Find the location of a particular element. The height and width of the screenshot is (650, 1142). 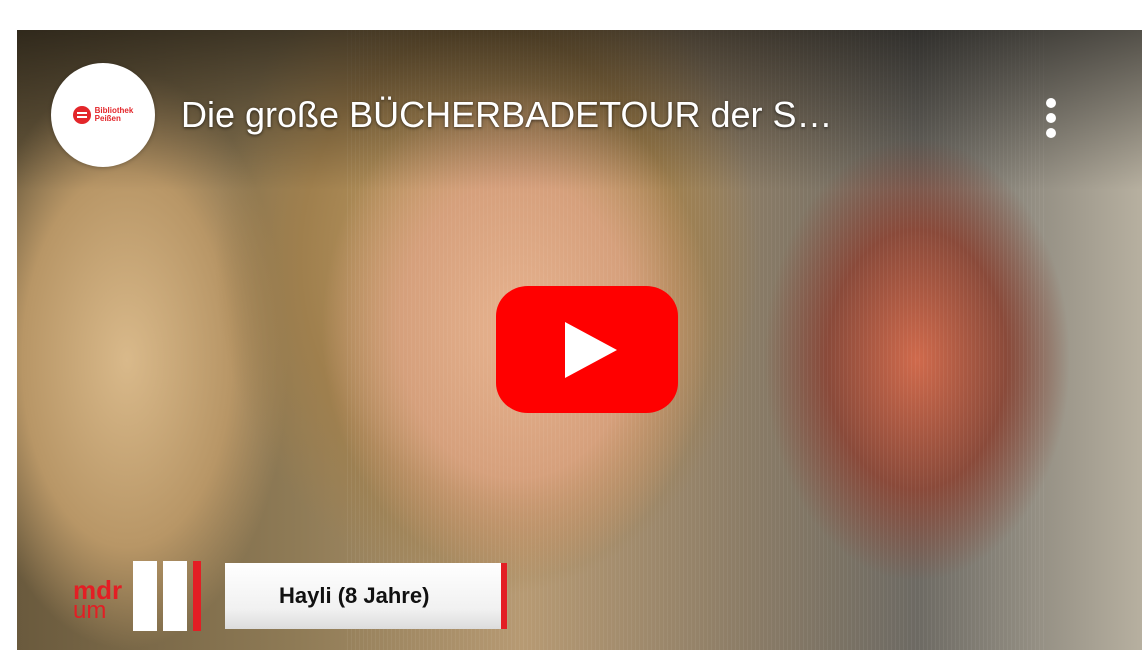

numeral-accent is located at coordinates (197, 596).